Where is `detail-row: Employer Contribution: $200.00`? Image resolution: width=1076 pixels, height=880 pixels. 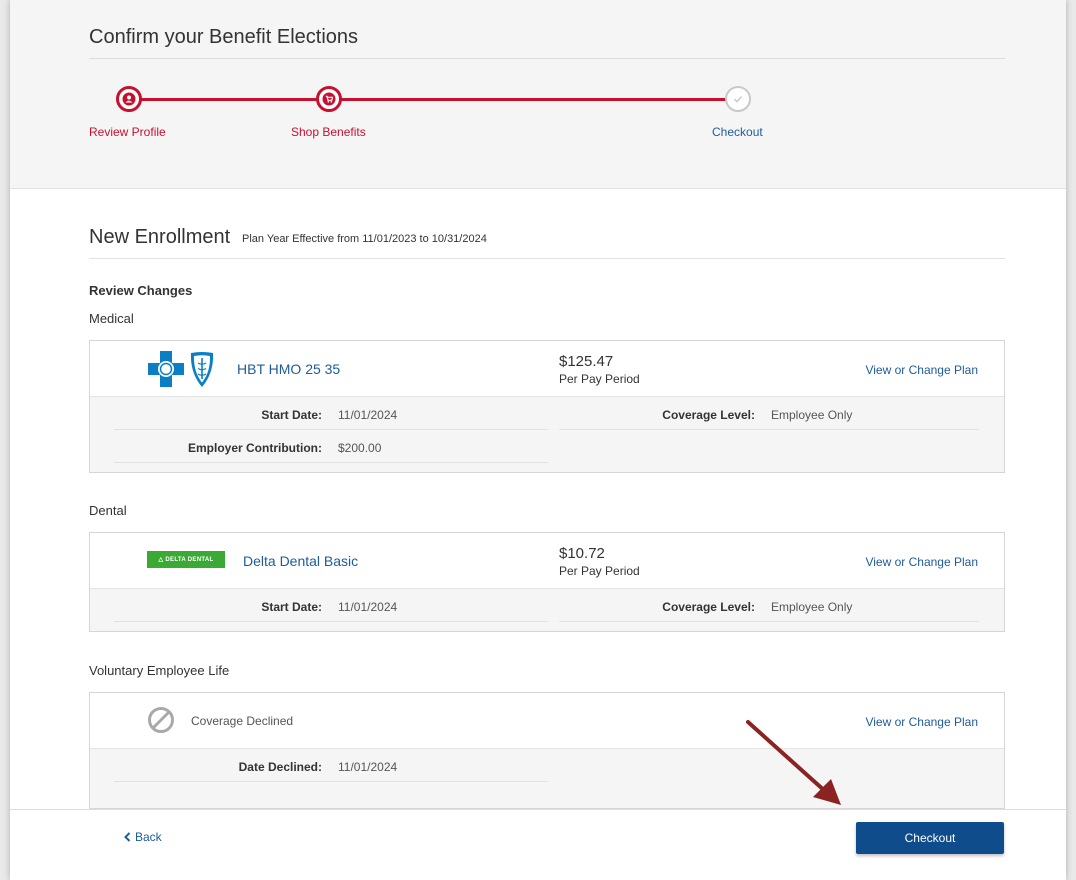 detail-row: Employer Contribution: $200.00 is located at coordinates (547, 451).